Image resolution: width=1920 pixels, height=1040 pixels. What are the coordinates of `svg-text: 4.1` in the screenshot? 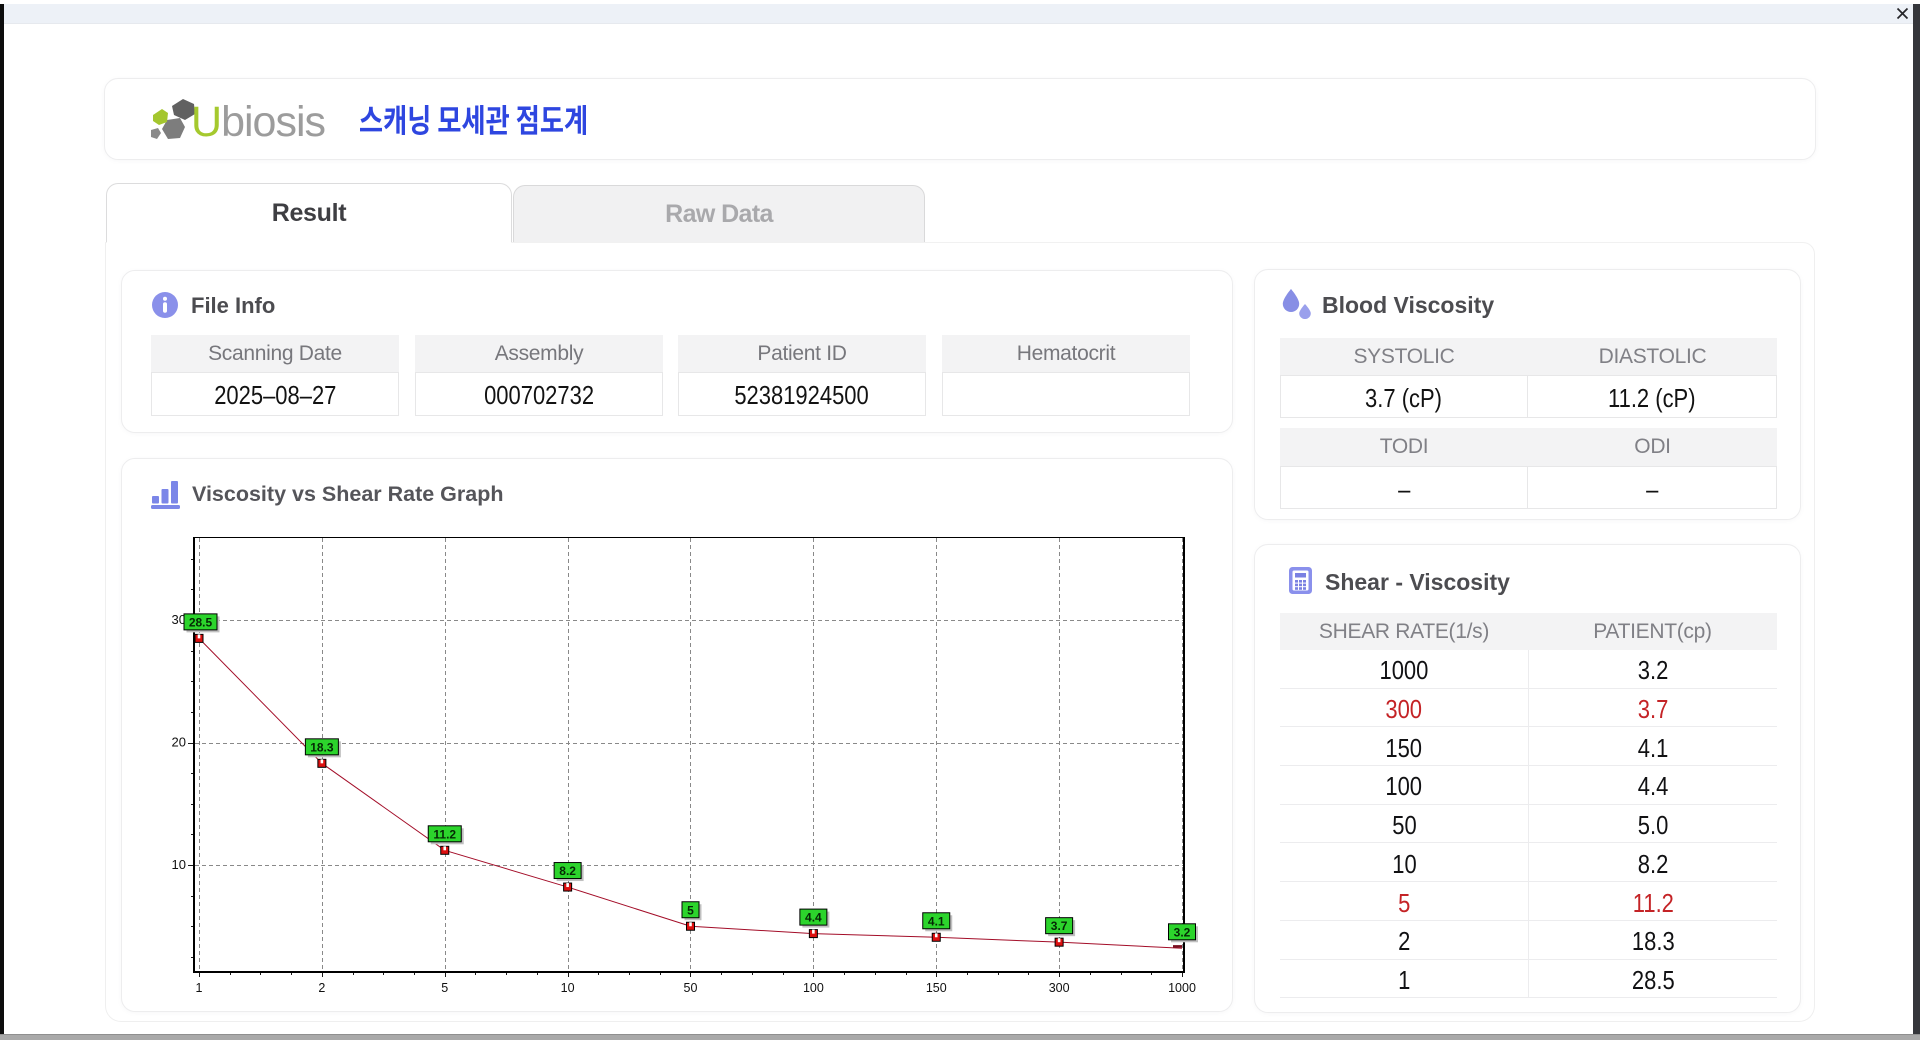 It's located at (936, 921).